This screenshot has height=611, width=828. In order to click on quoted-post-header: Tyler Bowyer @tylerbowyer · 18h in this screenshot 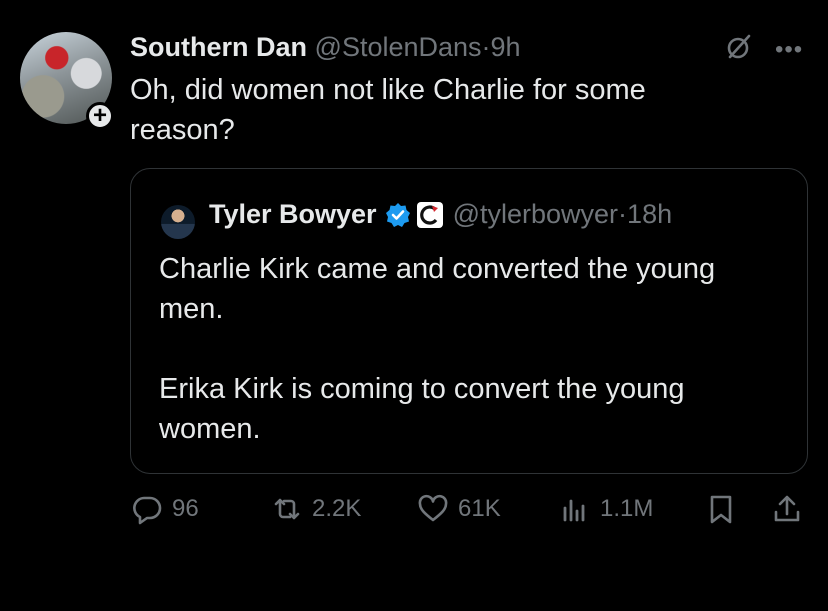, I will do `click(440, 214)`.